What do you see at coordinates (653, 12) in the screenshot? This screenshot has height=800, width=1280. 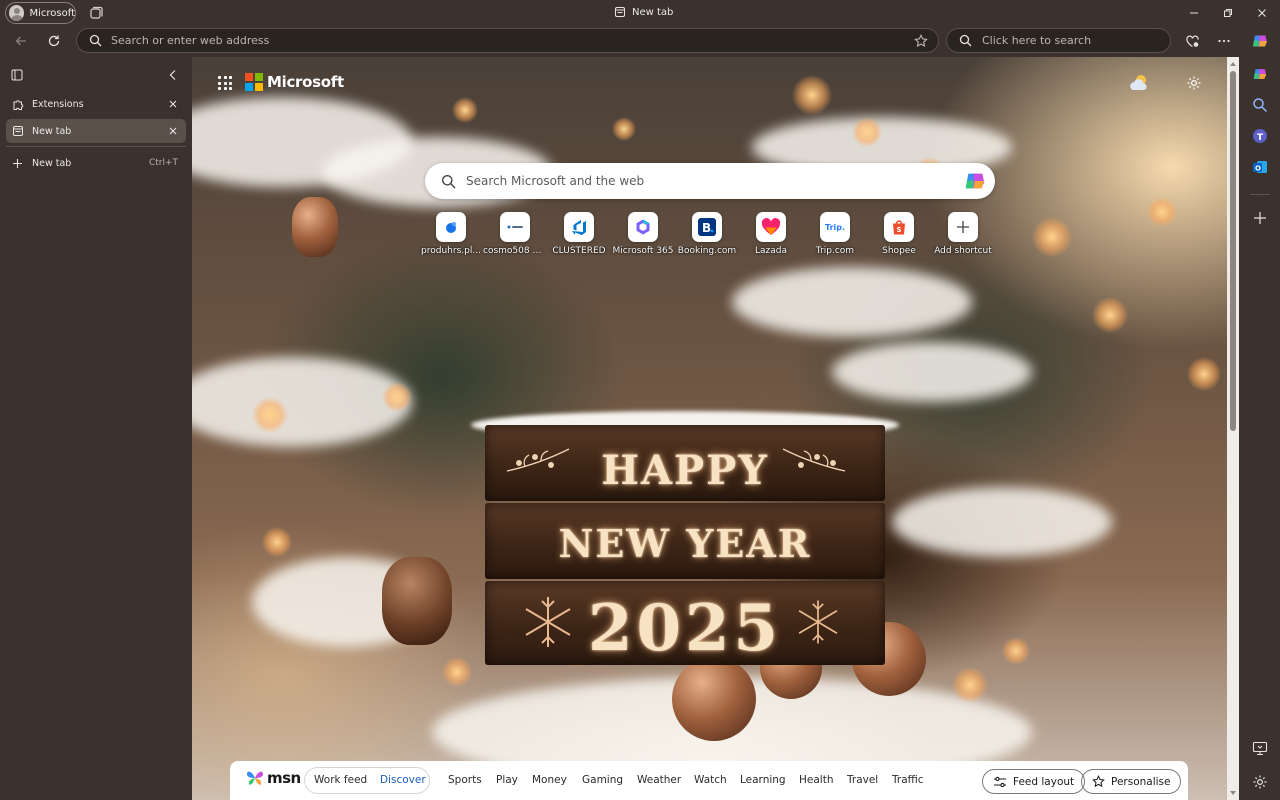 I see `window-title-text: New tab` at bounding box center [653, 12].